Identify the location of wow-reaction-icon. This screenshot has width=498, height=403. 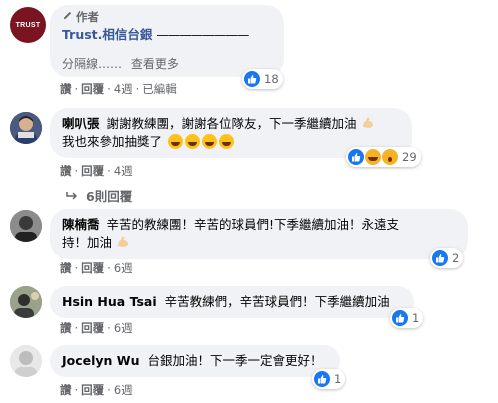
(390, 157).